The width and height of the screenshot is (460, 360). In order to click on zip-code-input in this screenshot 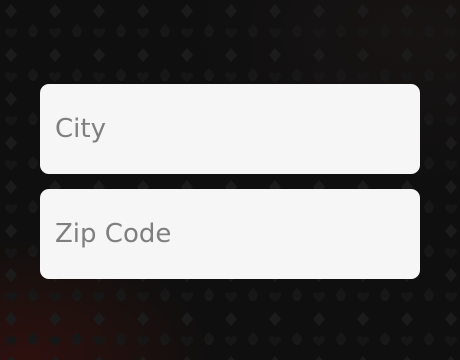, I will do `click(230, 234)`.